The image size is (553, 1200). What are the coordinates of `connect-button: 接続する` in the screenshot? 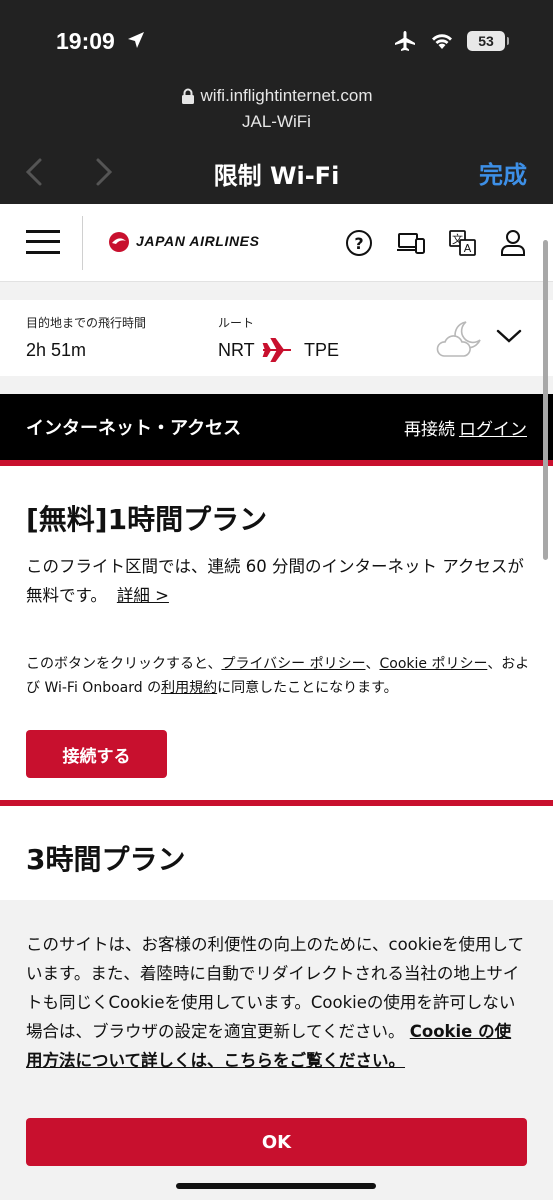 It's located at (96, 754).